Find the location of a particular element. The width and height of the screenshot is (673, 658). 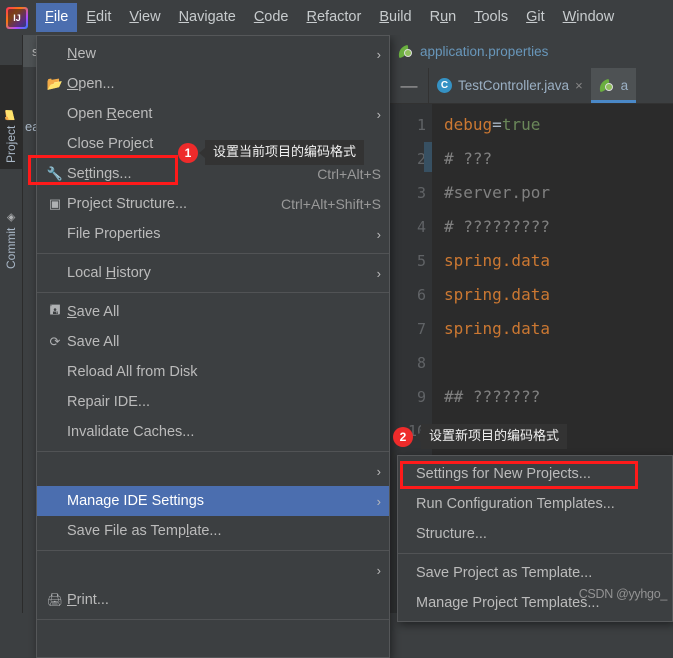

code-line: # ????????? is located at coordinates (558, 227).